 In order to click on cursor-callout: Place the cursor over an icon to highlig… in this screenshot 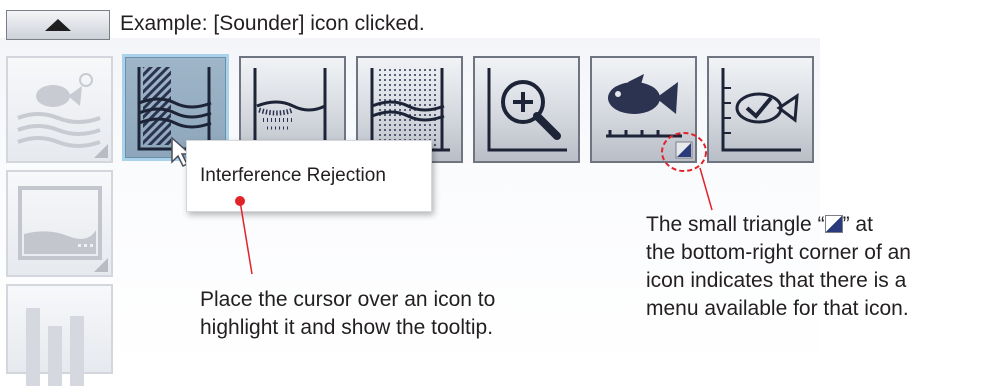, I will do `click(347, 314)`.